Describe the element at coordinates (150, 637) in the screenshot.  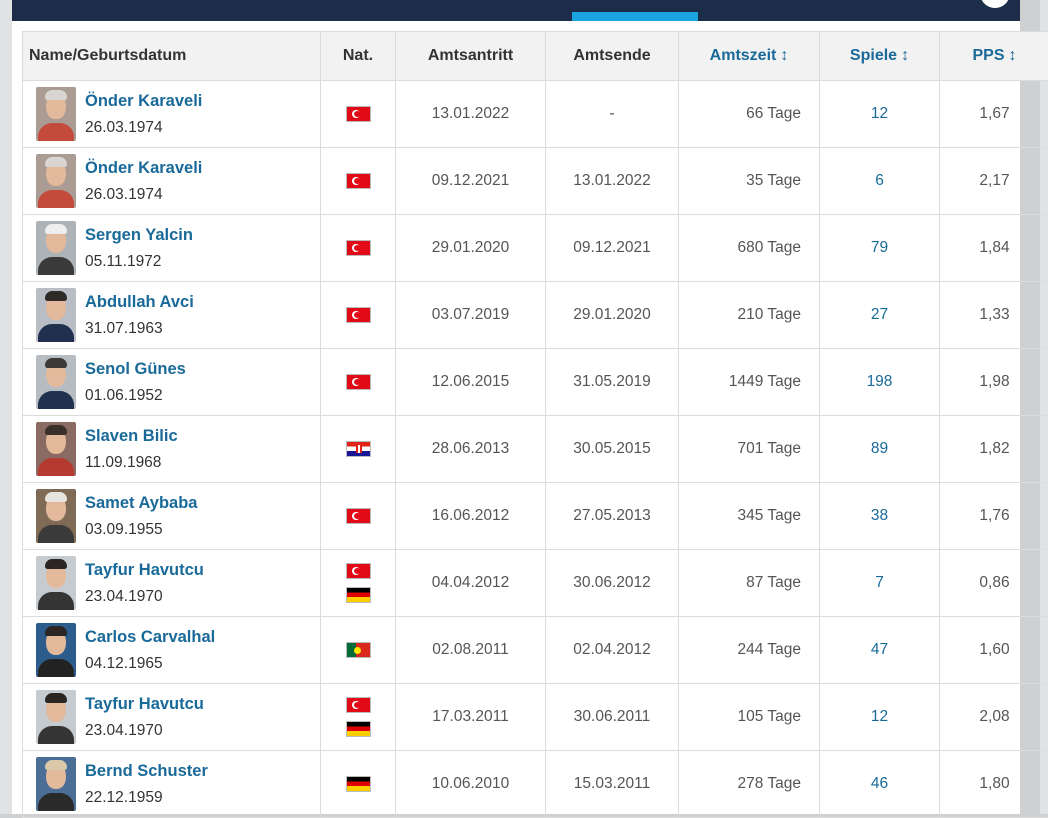
I see `coach-name-link: Carlos Carvalhal` at that location.